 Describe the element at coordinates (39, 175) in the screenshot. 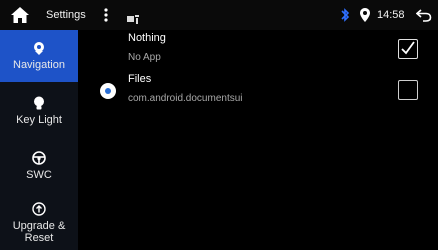

I see `sidebar-item-label: SWC` at that location.